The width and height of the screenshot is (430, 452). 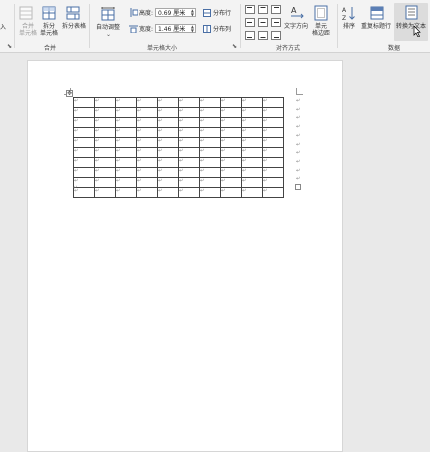 What do you see at coordinates (250, 22) in the screenshot?
I see `align-middle-left-icon` at bounding box center [250, 22].